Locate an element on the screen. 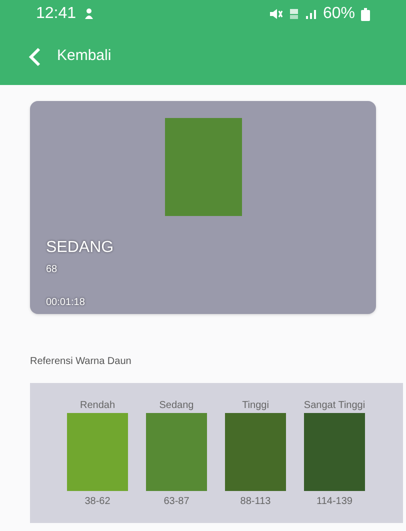 This screenshot has height=531, width=406. back-button: Kembali is located at coordinates (70, 56).